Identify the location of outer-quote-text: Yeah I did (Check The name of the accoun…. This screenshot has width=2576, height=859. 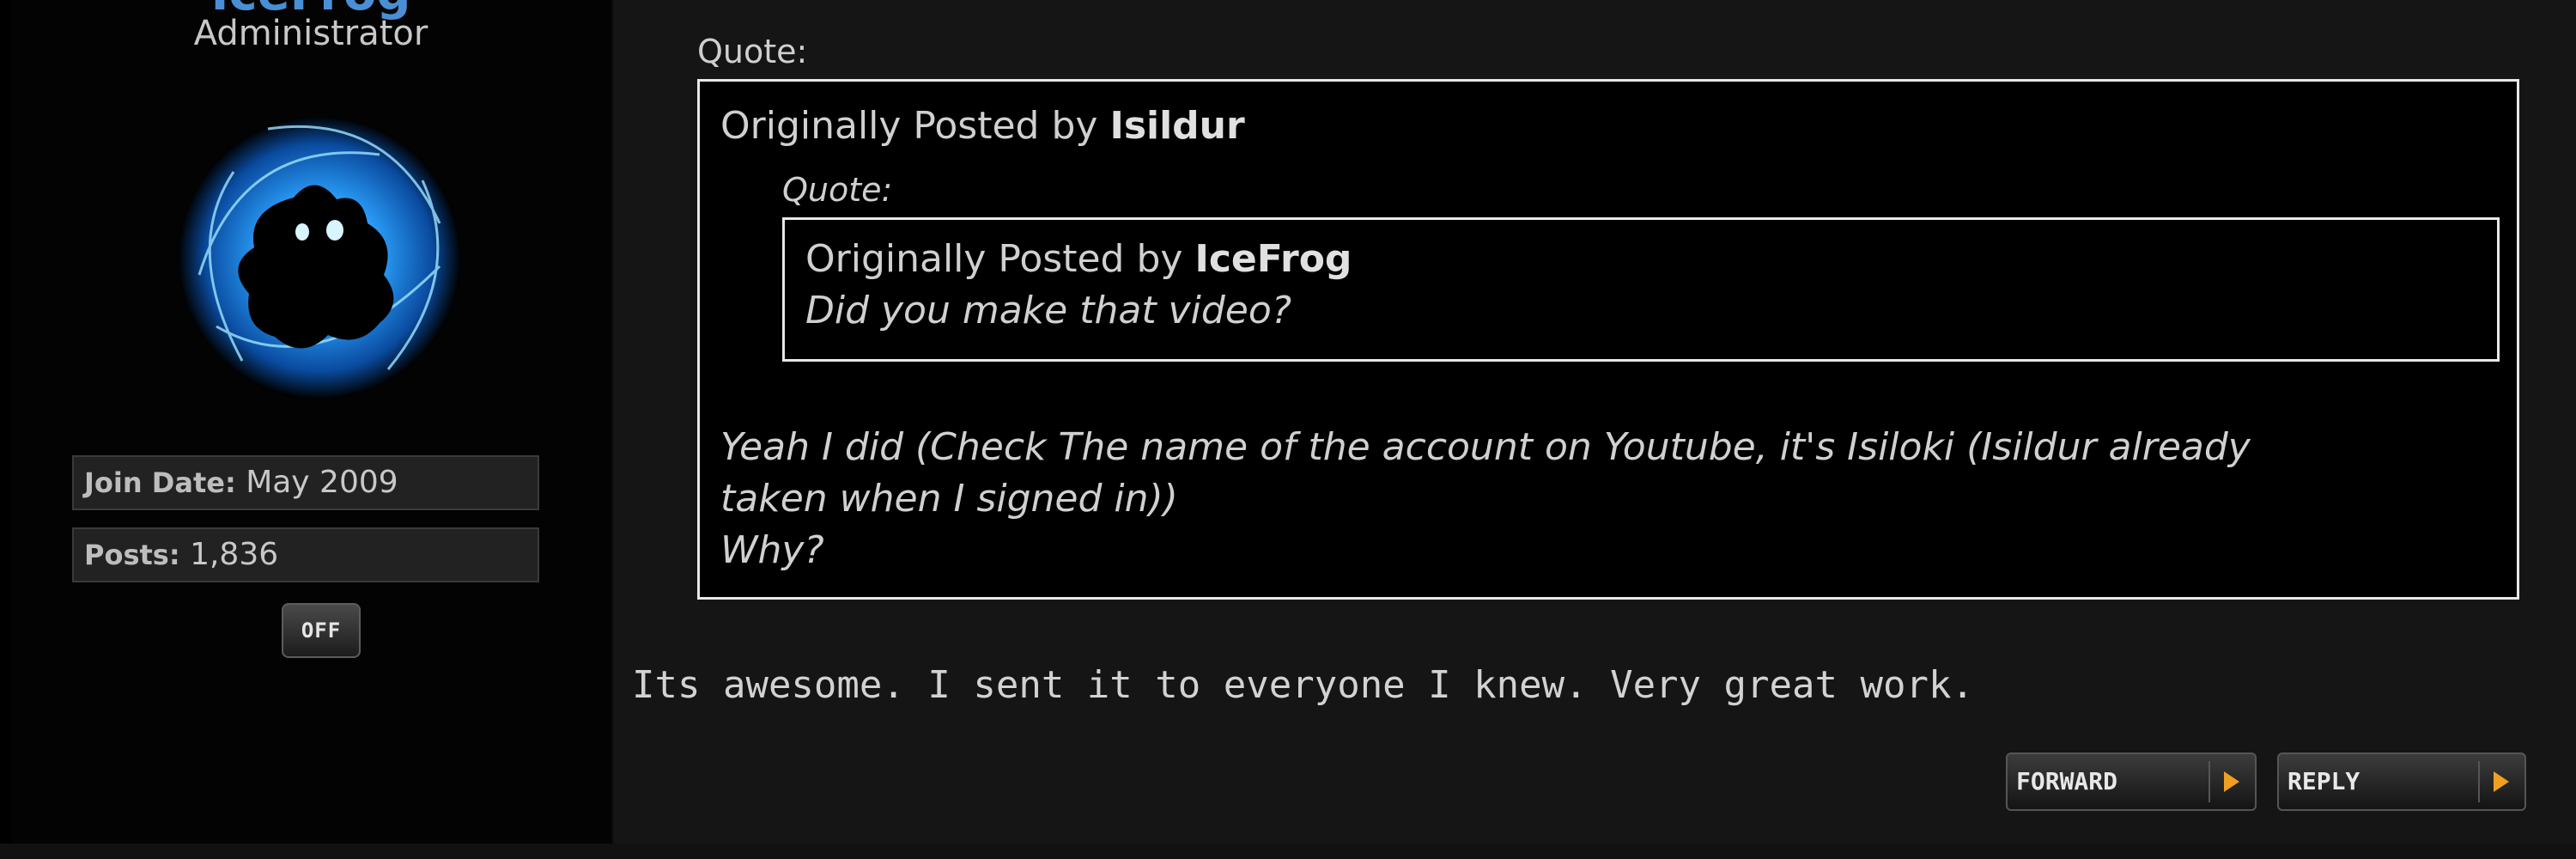
(1613, 499).